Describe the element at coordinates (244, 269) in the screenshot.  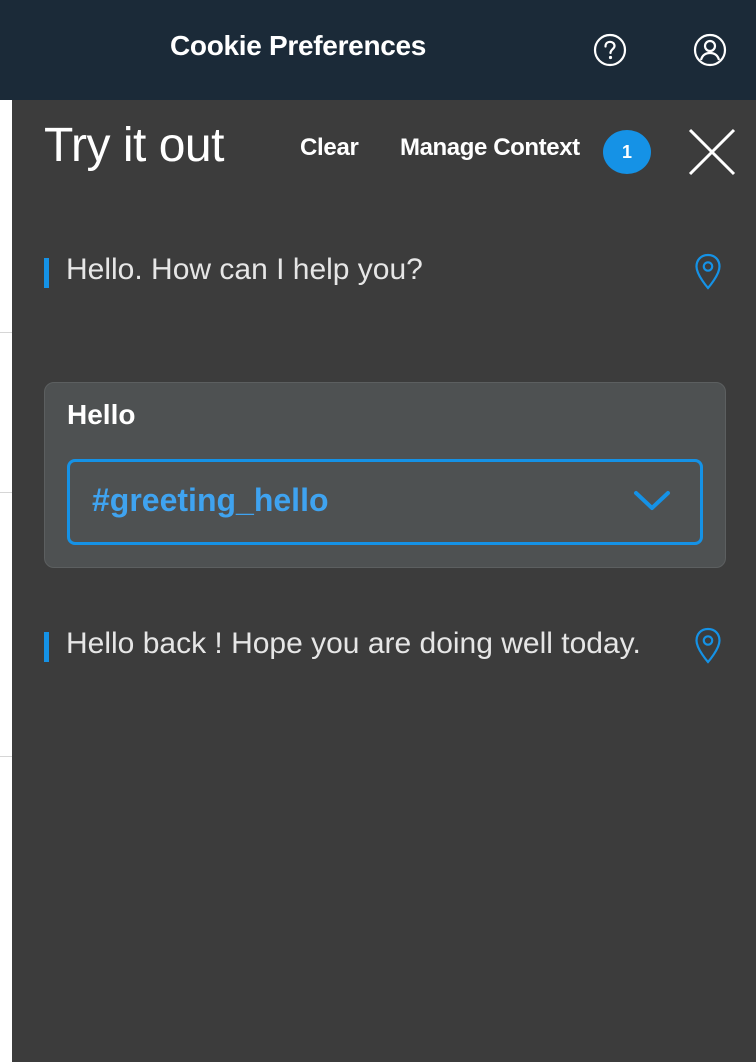
I see `bot-message-text: Hello. How can I help you?` at that location.